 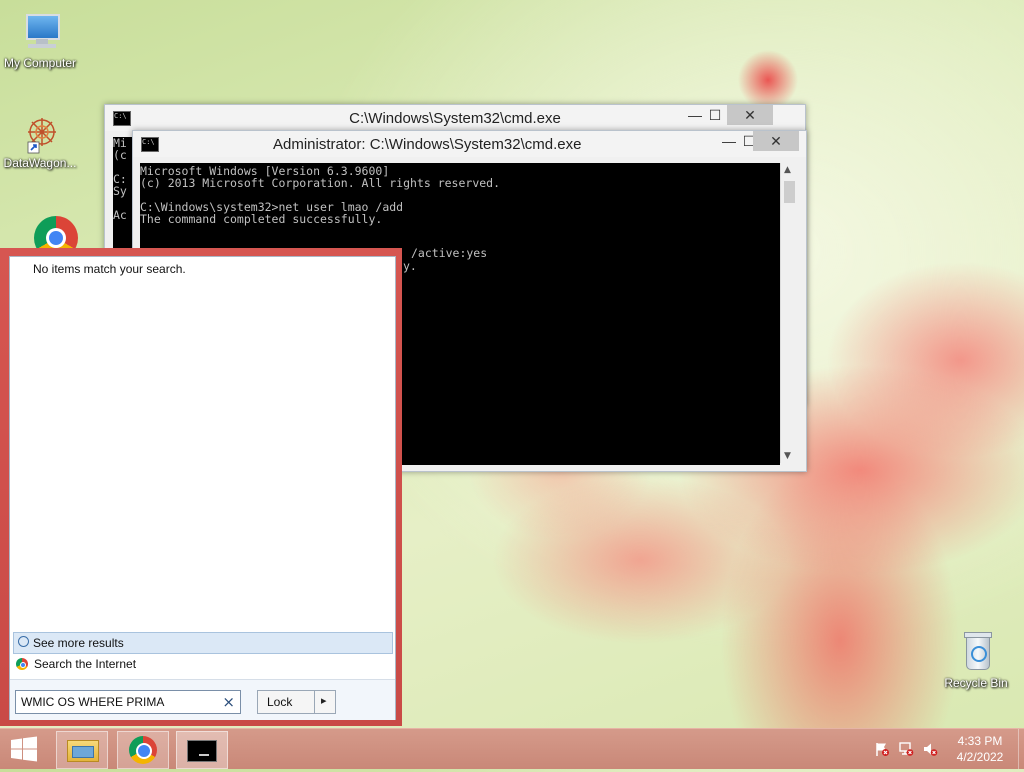 I want to click on search-footer: WMIC OS WHERE PRIMA × Lock ▸, so click(x=202, y=699).